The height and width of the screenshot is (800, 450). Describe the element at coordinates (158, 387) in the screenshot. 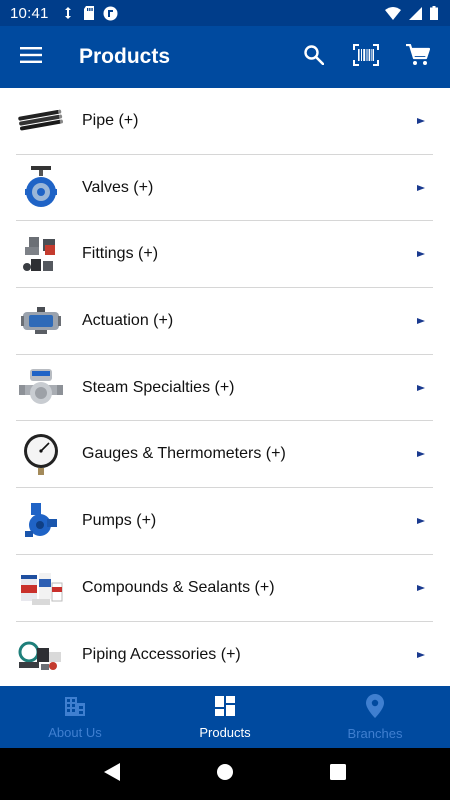

I see `list-item-label: Steam Specialties (+)` at that location.